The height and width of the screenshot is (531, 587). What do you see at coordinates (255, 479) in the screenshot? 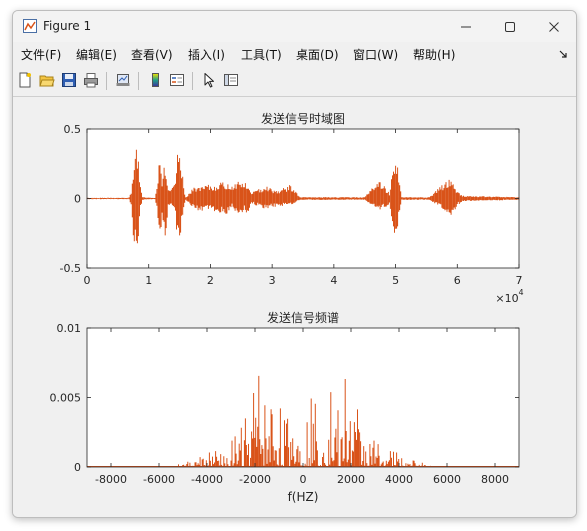
I see `x-tick-label: -2000` at bounding box center [255, 479].